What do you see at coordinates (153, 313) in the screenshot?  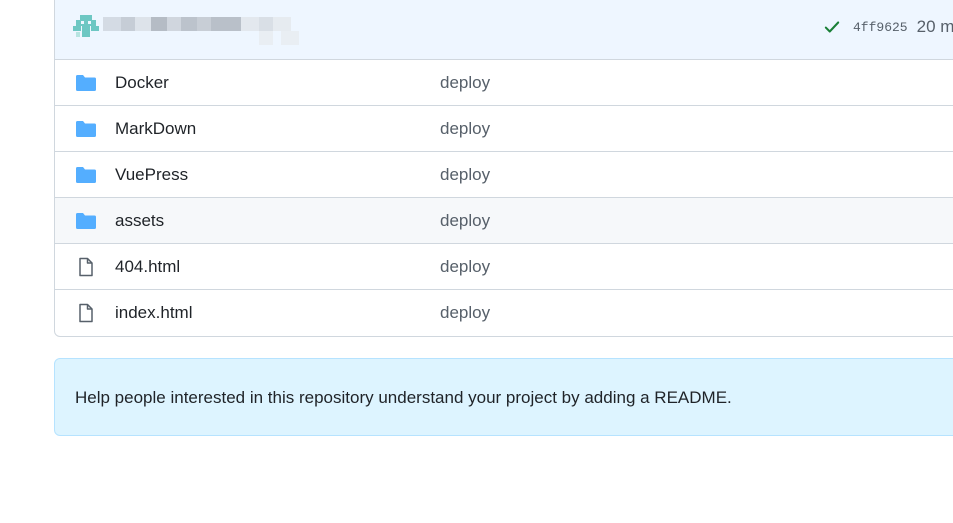 I see `file-name-link: index.html` at bounding box center [153, 313].